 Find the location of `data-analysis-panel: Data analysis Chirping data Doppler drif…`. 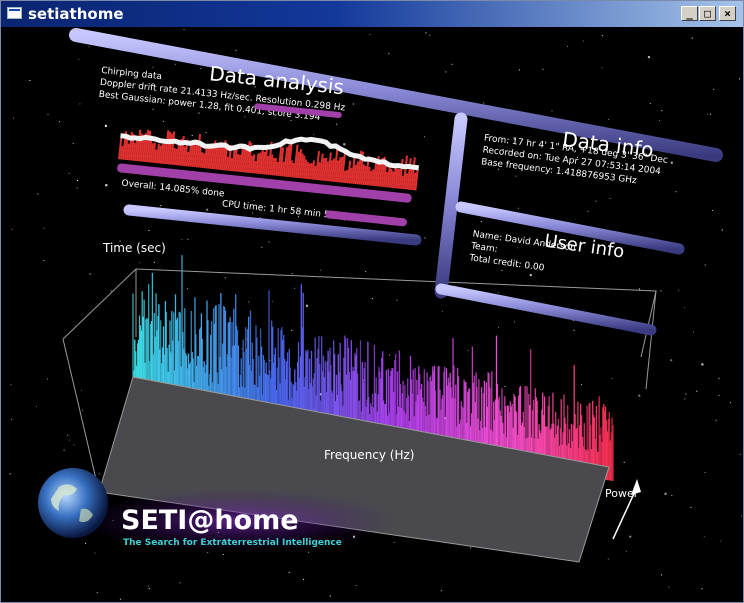

data-analysis-panel: Data analysis Chirping data Doppler drif… is located at coordinates (259, 144).